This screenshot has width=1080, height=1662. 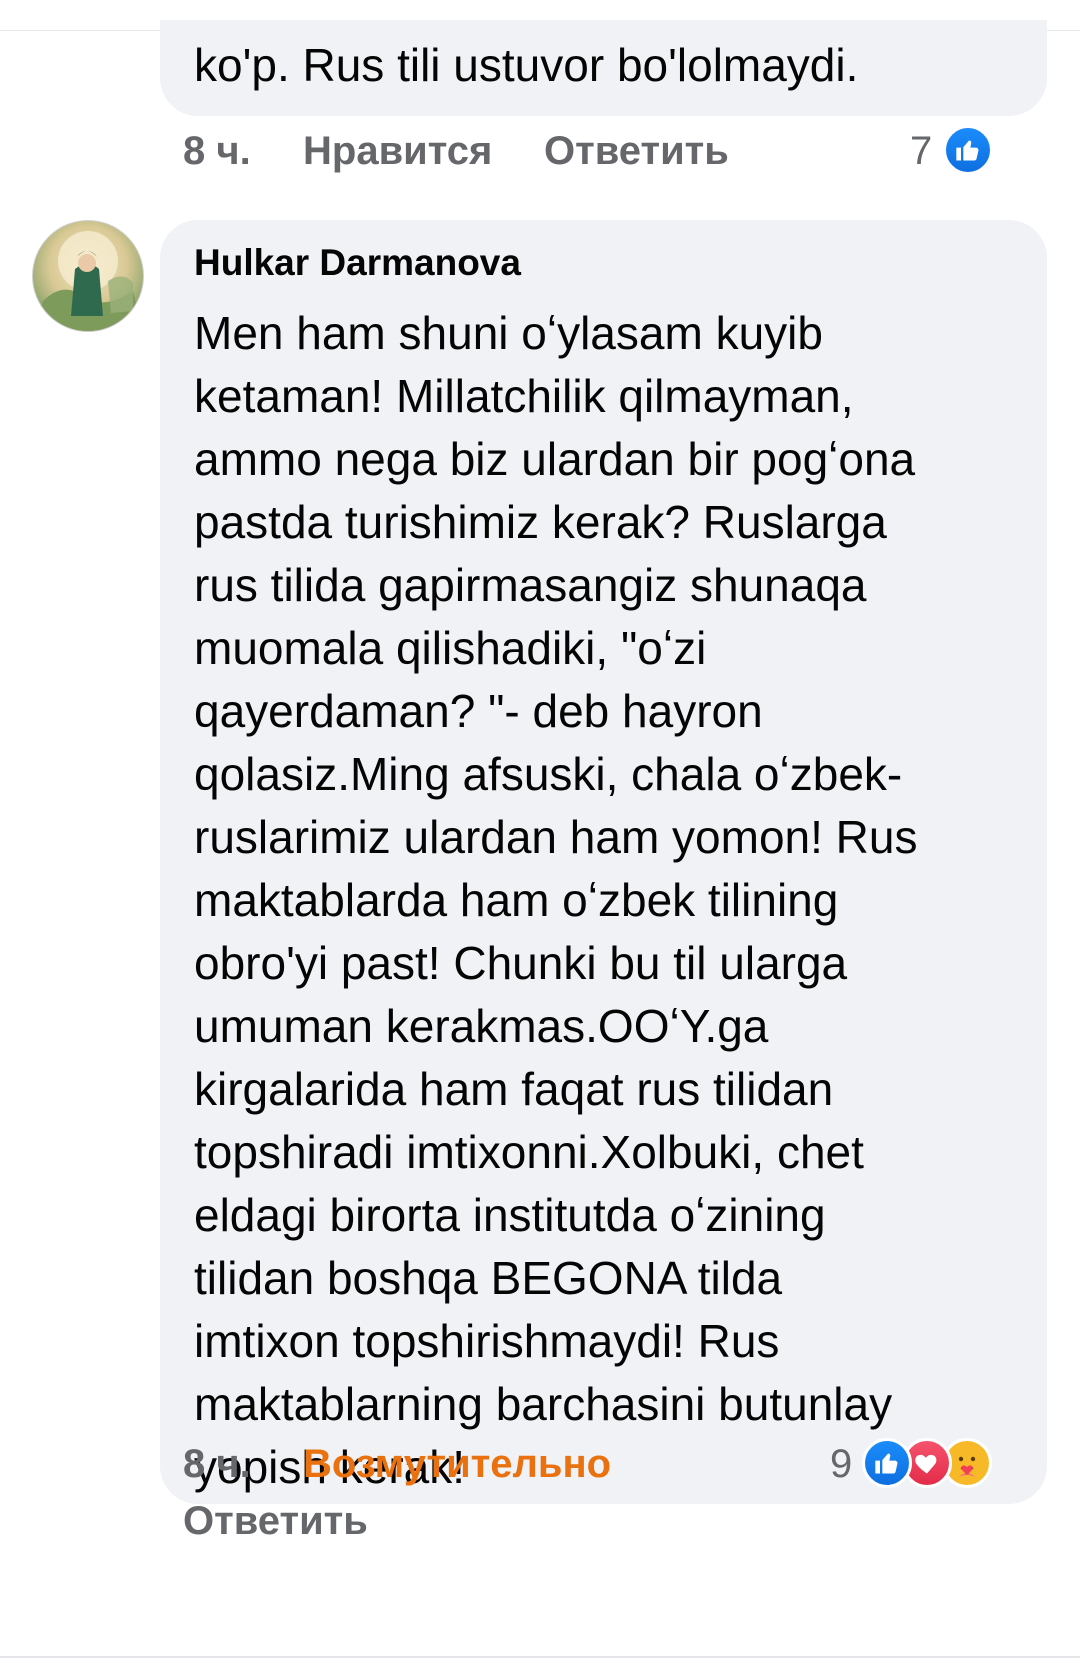 I want to click on reaction-count: 7, so click(x=921, y=151).